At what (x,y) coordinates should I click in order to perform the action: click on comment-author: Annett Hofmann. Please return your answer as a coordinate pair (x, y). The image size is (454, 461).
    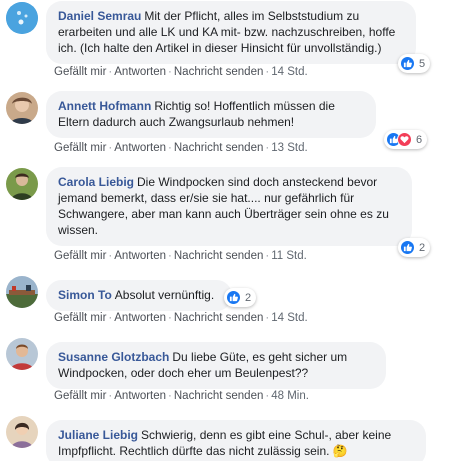
    Looking at the image, I should click on (104, 106).